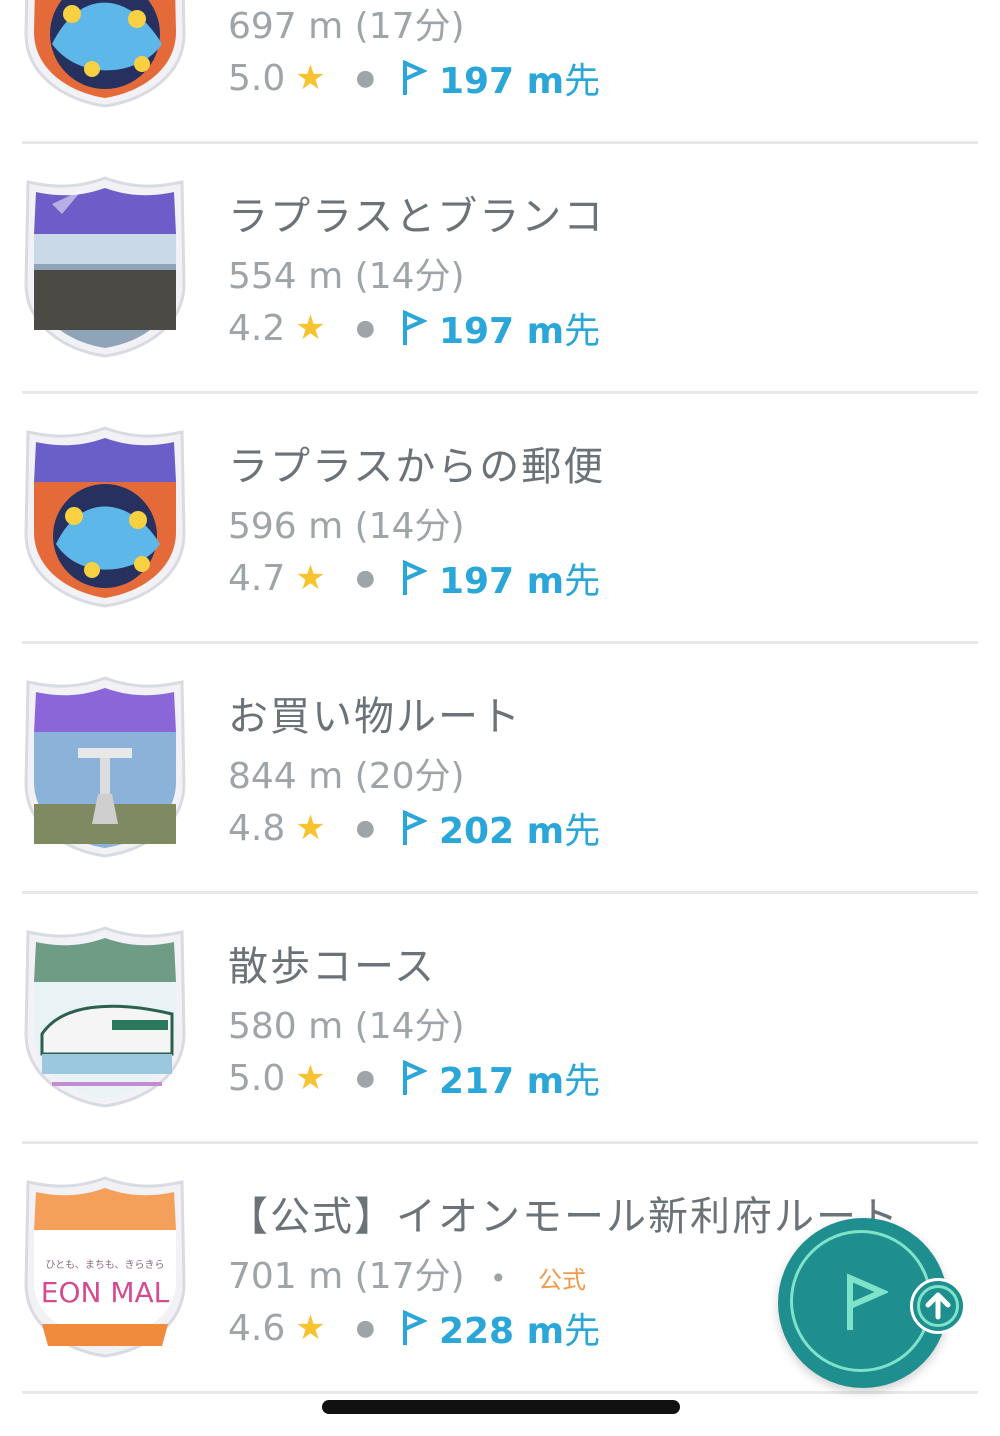  Describe the element at coordinates (519, 1331) in the screenshot. I see `distance-ahead: 228 m先` at that location.